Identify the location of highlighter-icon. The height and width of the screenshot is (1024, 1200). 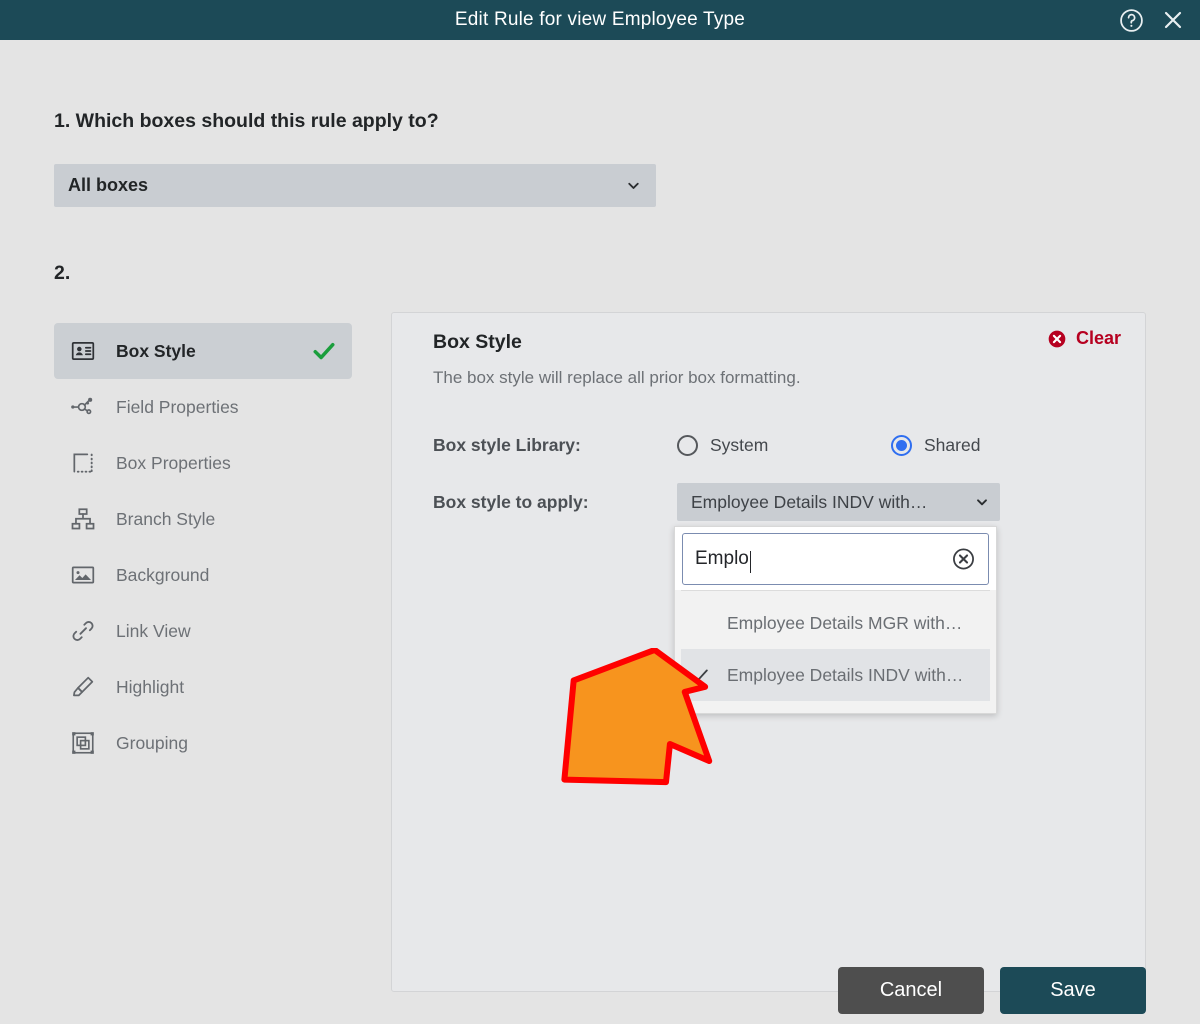
(83, 687).